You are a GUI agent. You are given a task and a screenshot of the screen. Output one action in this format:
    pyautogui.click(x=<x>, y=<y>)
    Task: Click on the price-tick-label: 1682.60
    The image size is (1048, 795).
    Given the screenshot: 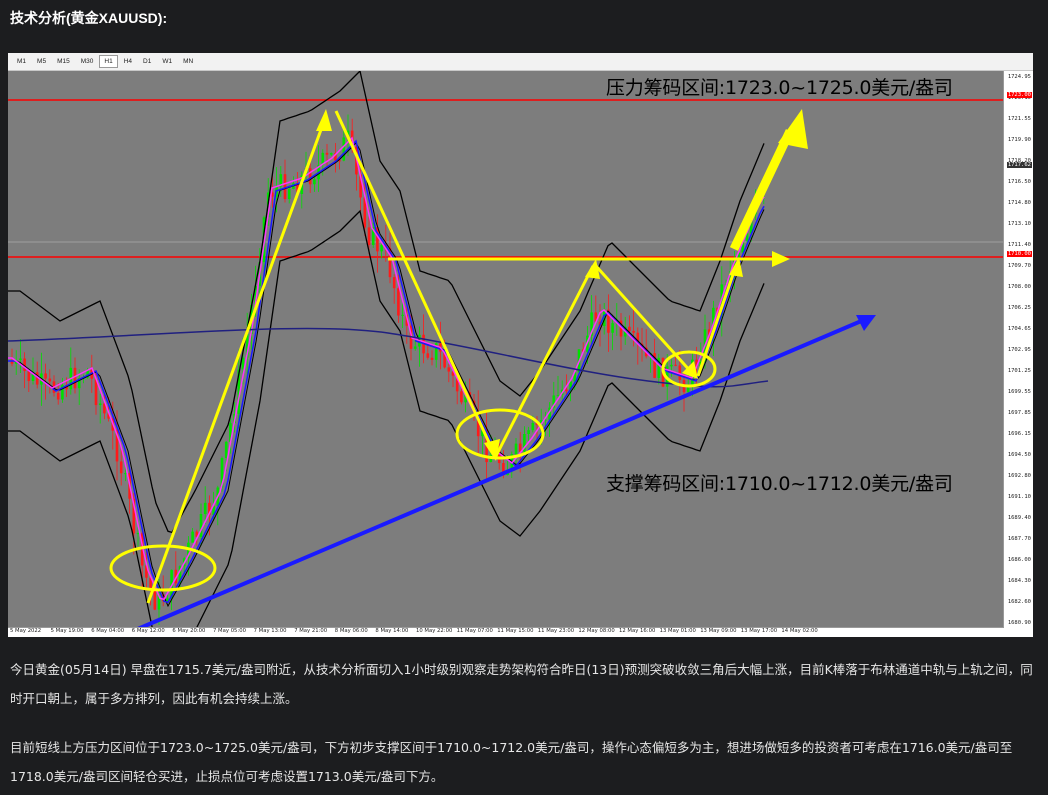 What is the action you would take?
    pyautogui.click(x=1019, y=602)
    